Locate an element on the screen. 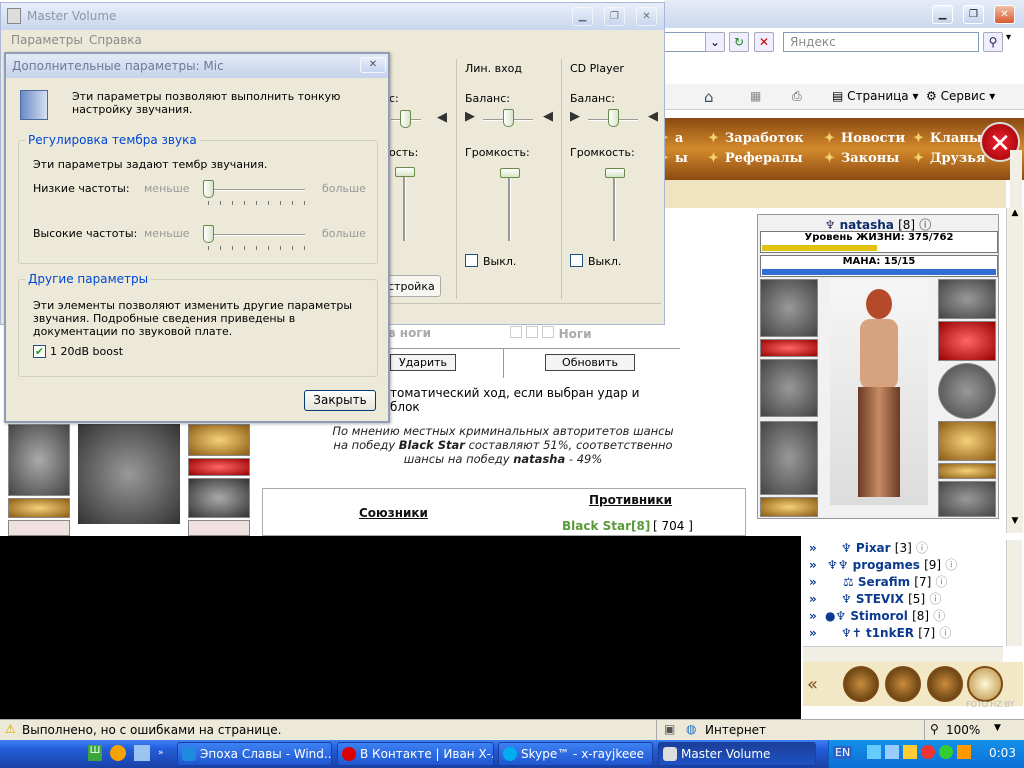 The height and width of the screenshot is (768, 1024). item-slots-right is located at coordinates (967, 471).